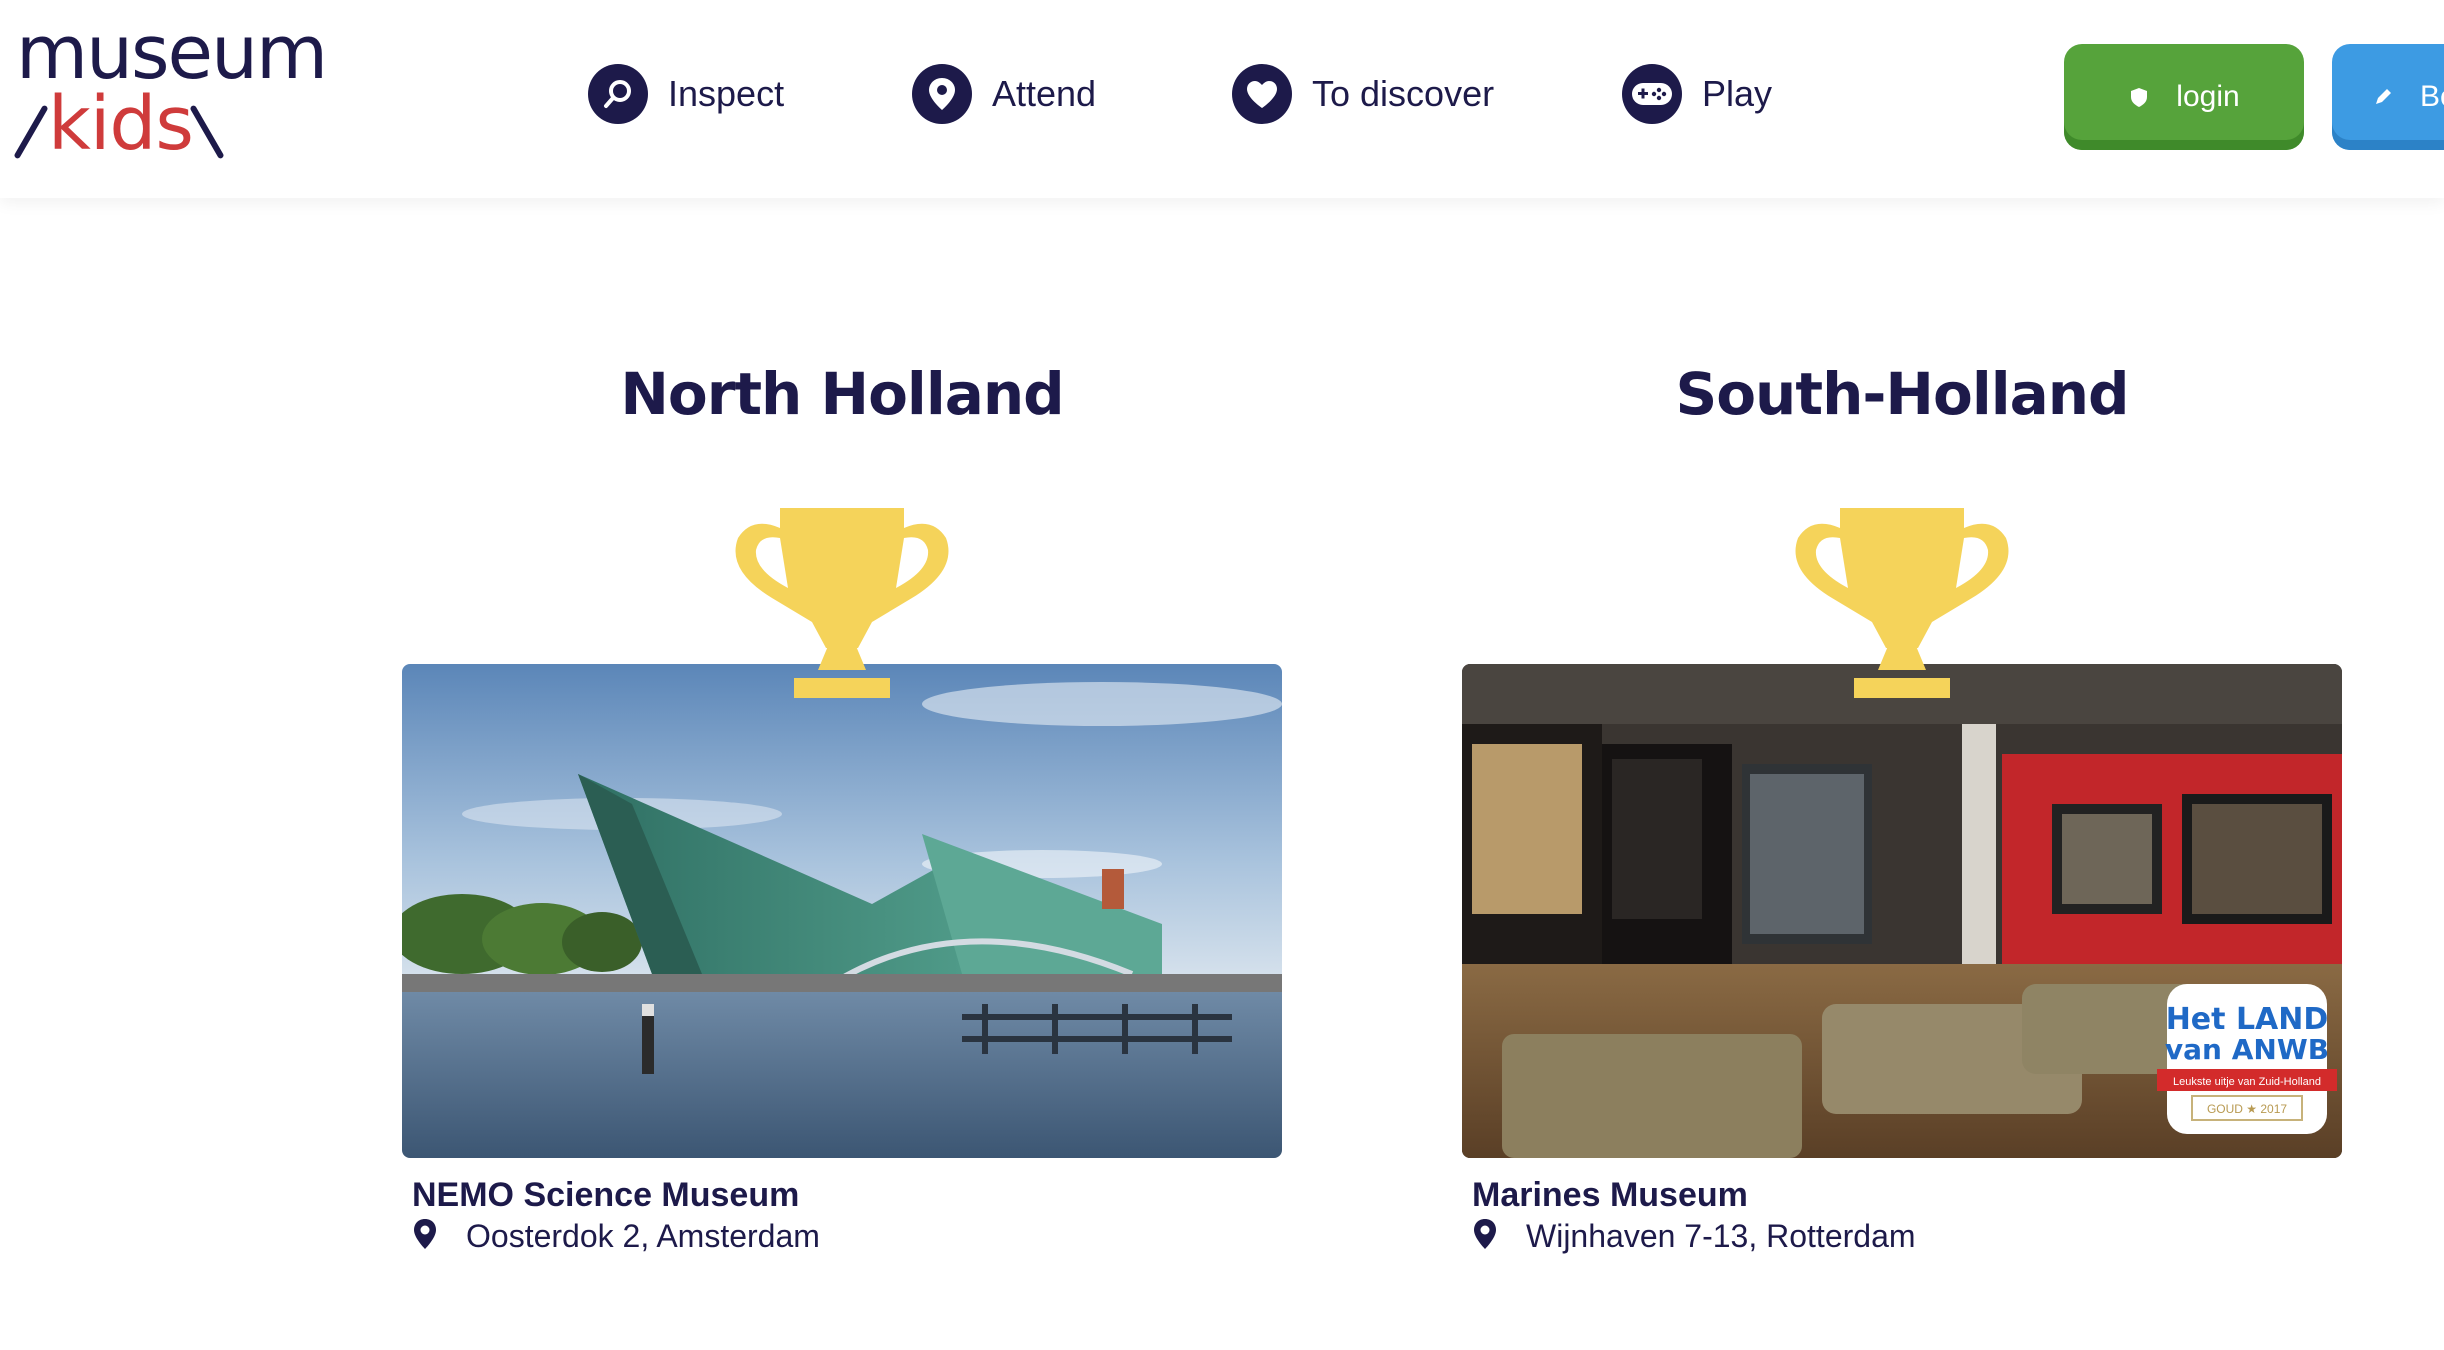 Image resolution: width=2444 pixels, height=1350 pixels. I want to click on gamepad-icon, so click(1652, 94).